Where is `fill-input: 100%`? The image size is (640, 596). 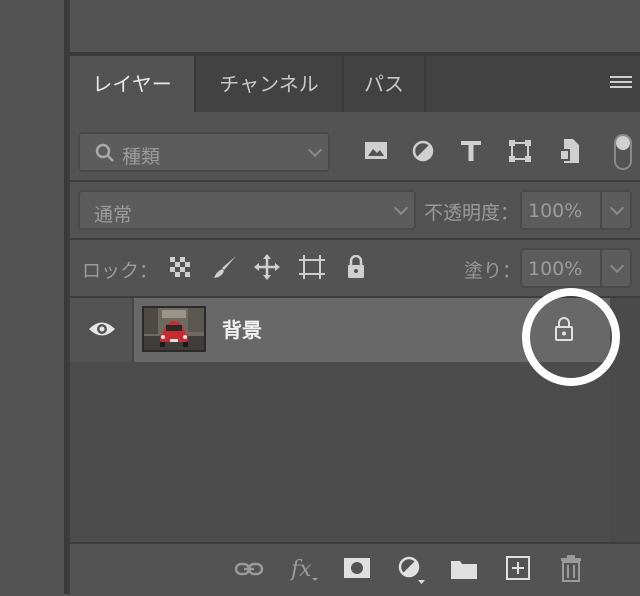 fill-input: 100% is located at coordinates (576, 268).